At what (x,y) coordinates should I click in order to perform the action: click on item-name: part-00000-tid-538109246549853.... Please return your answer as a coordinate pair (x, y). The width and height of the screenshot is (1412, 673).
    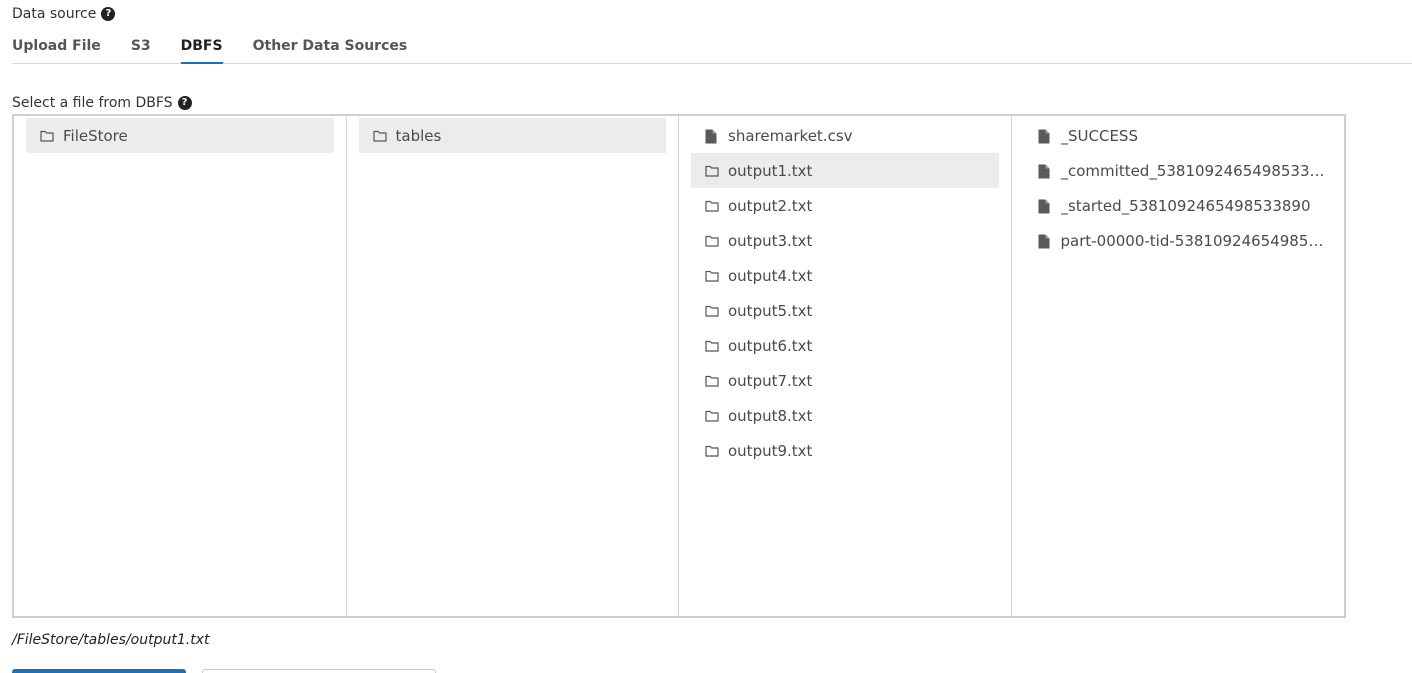
    Looking at the image, I should click on (1196, 240).